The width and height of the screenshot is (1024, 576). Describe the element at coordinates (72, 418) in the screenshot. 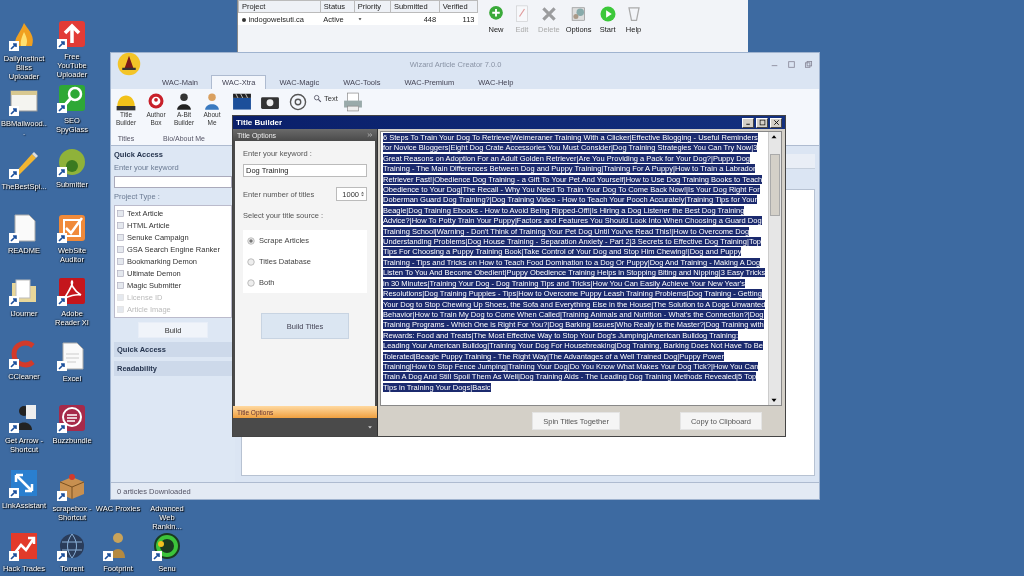

I see `speech-bubble-icon` at that location.